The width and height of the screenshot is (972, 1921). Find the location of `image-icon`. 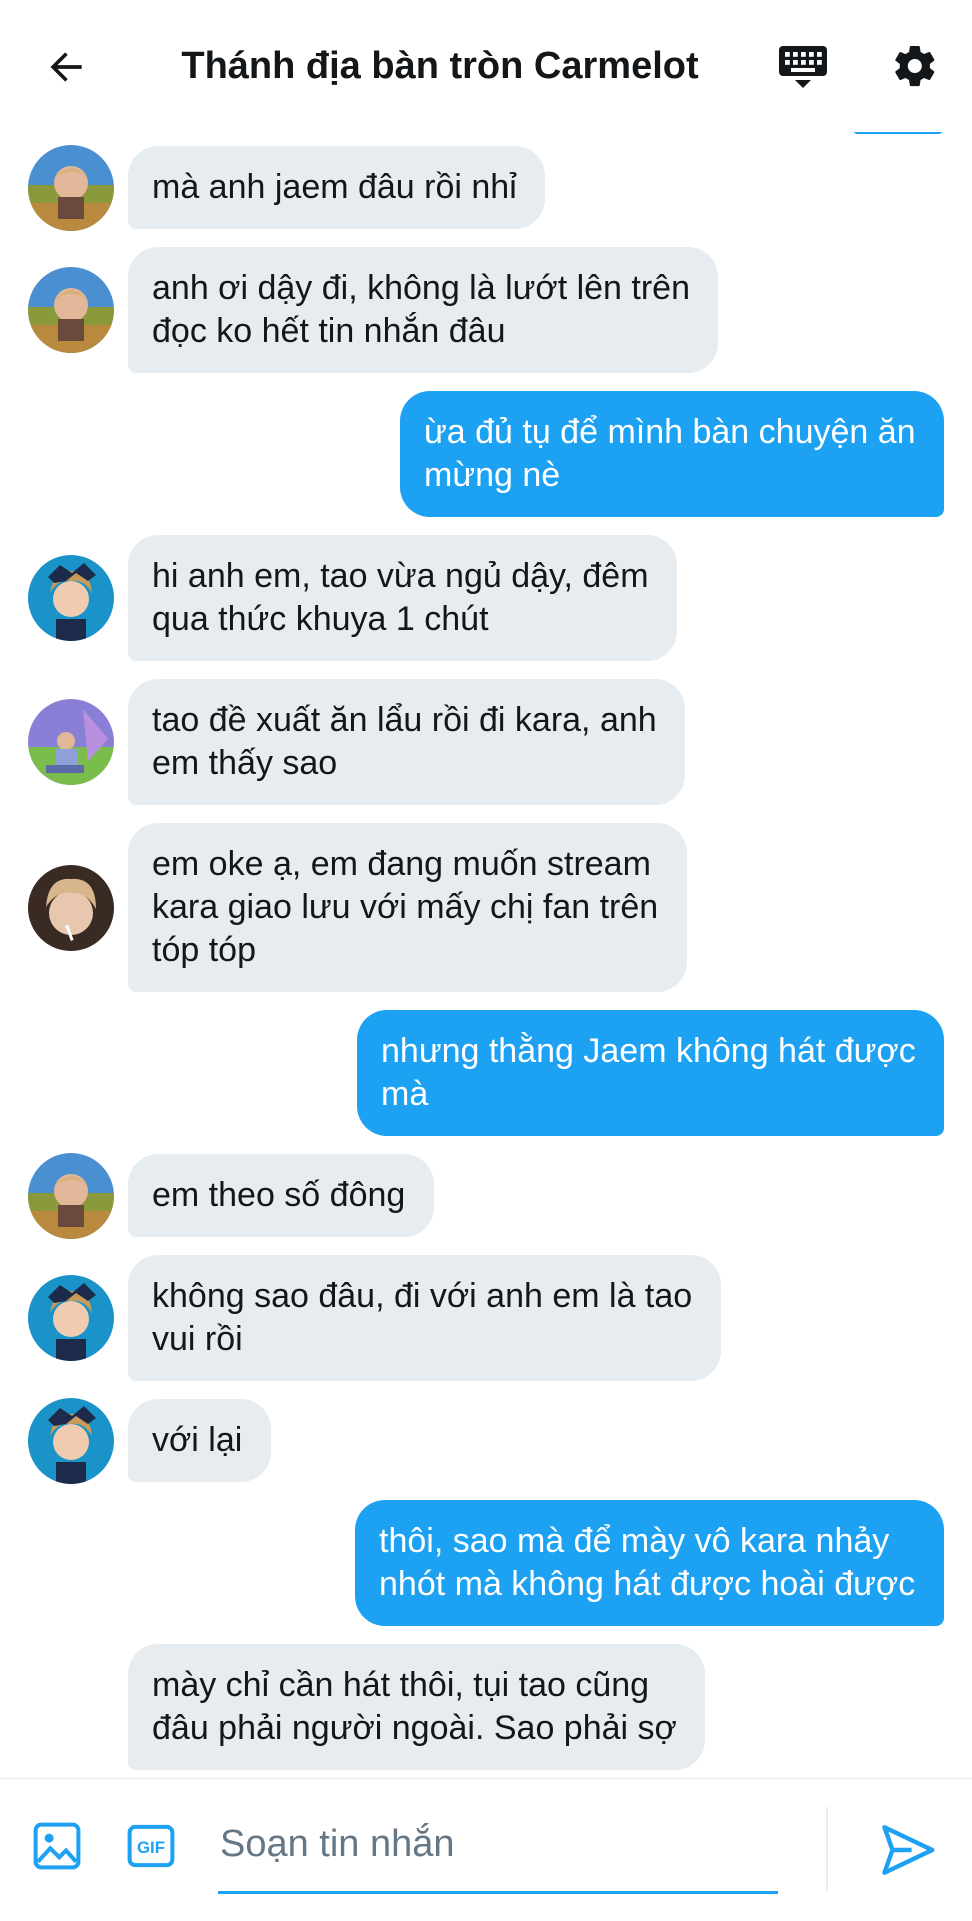

image-icon is located at coordinates (57, 1846).